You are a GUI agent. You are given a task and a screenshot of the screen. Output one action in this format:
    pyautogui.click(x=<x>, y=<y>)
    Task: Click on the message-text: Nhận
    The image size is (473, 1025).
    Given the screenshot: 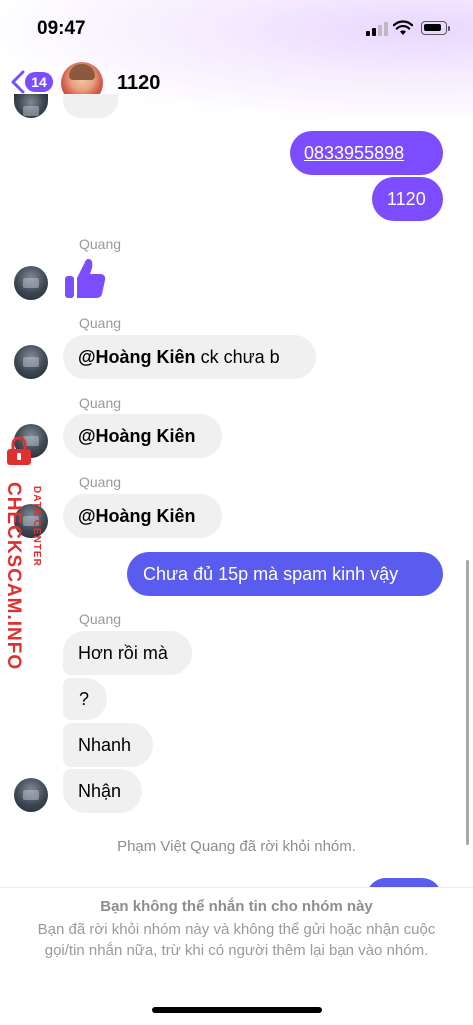 What is the action you would take?
    pyautogui.click(x=100, y=791)
    